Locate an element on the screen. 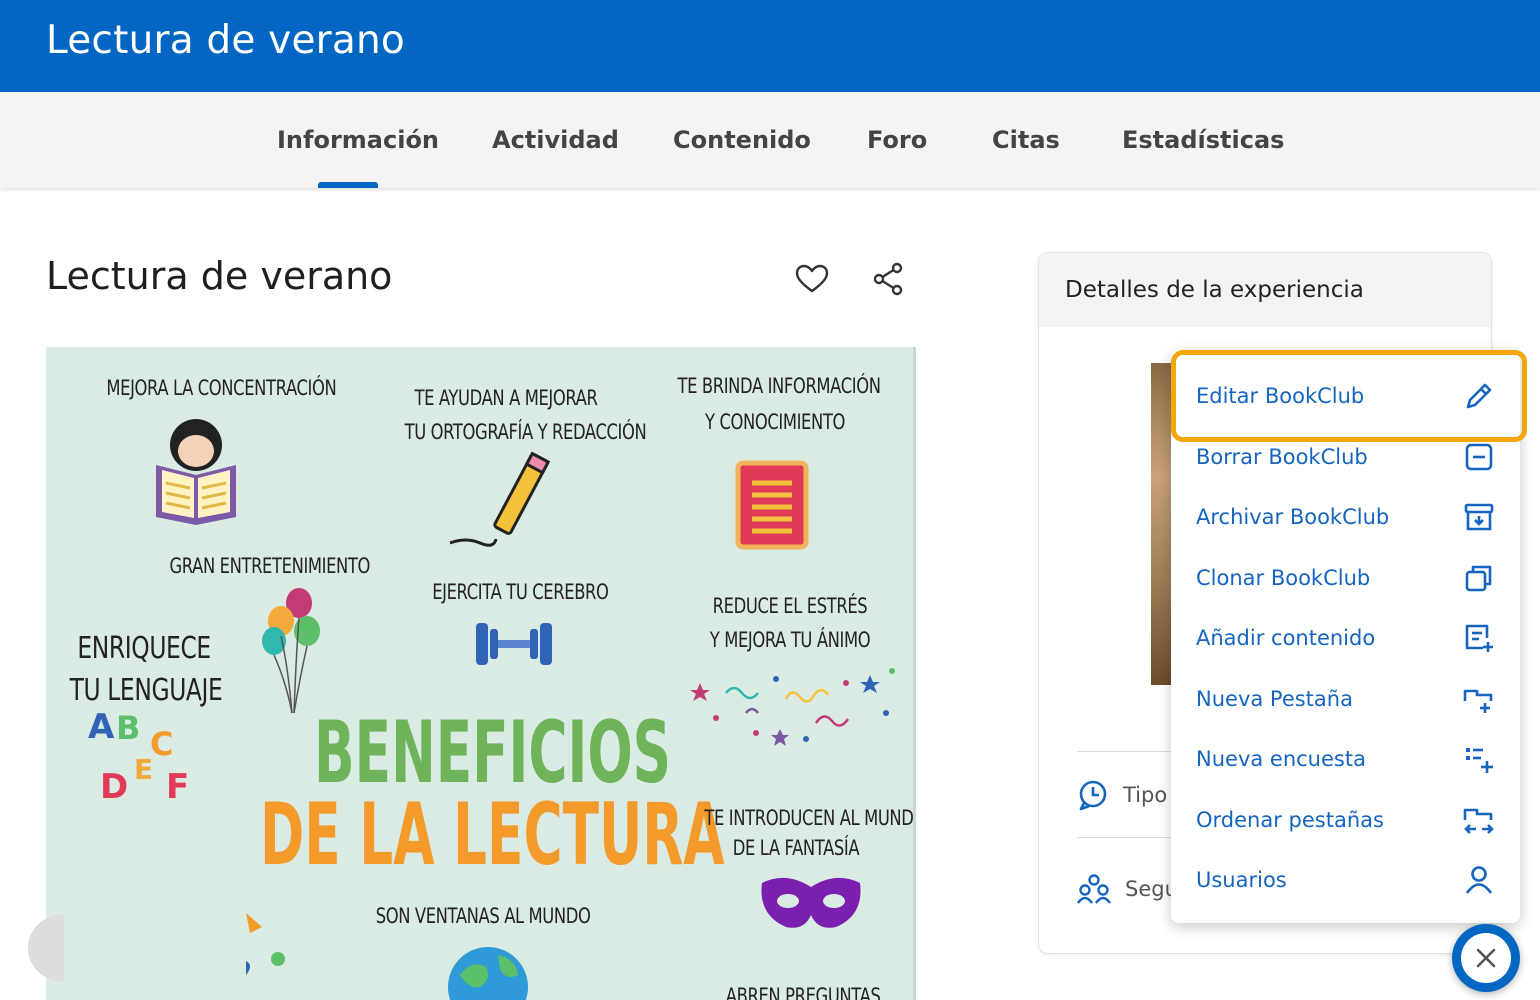  tab-citas: Citas is located at coordinates (1026, 140).